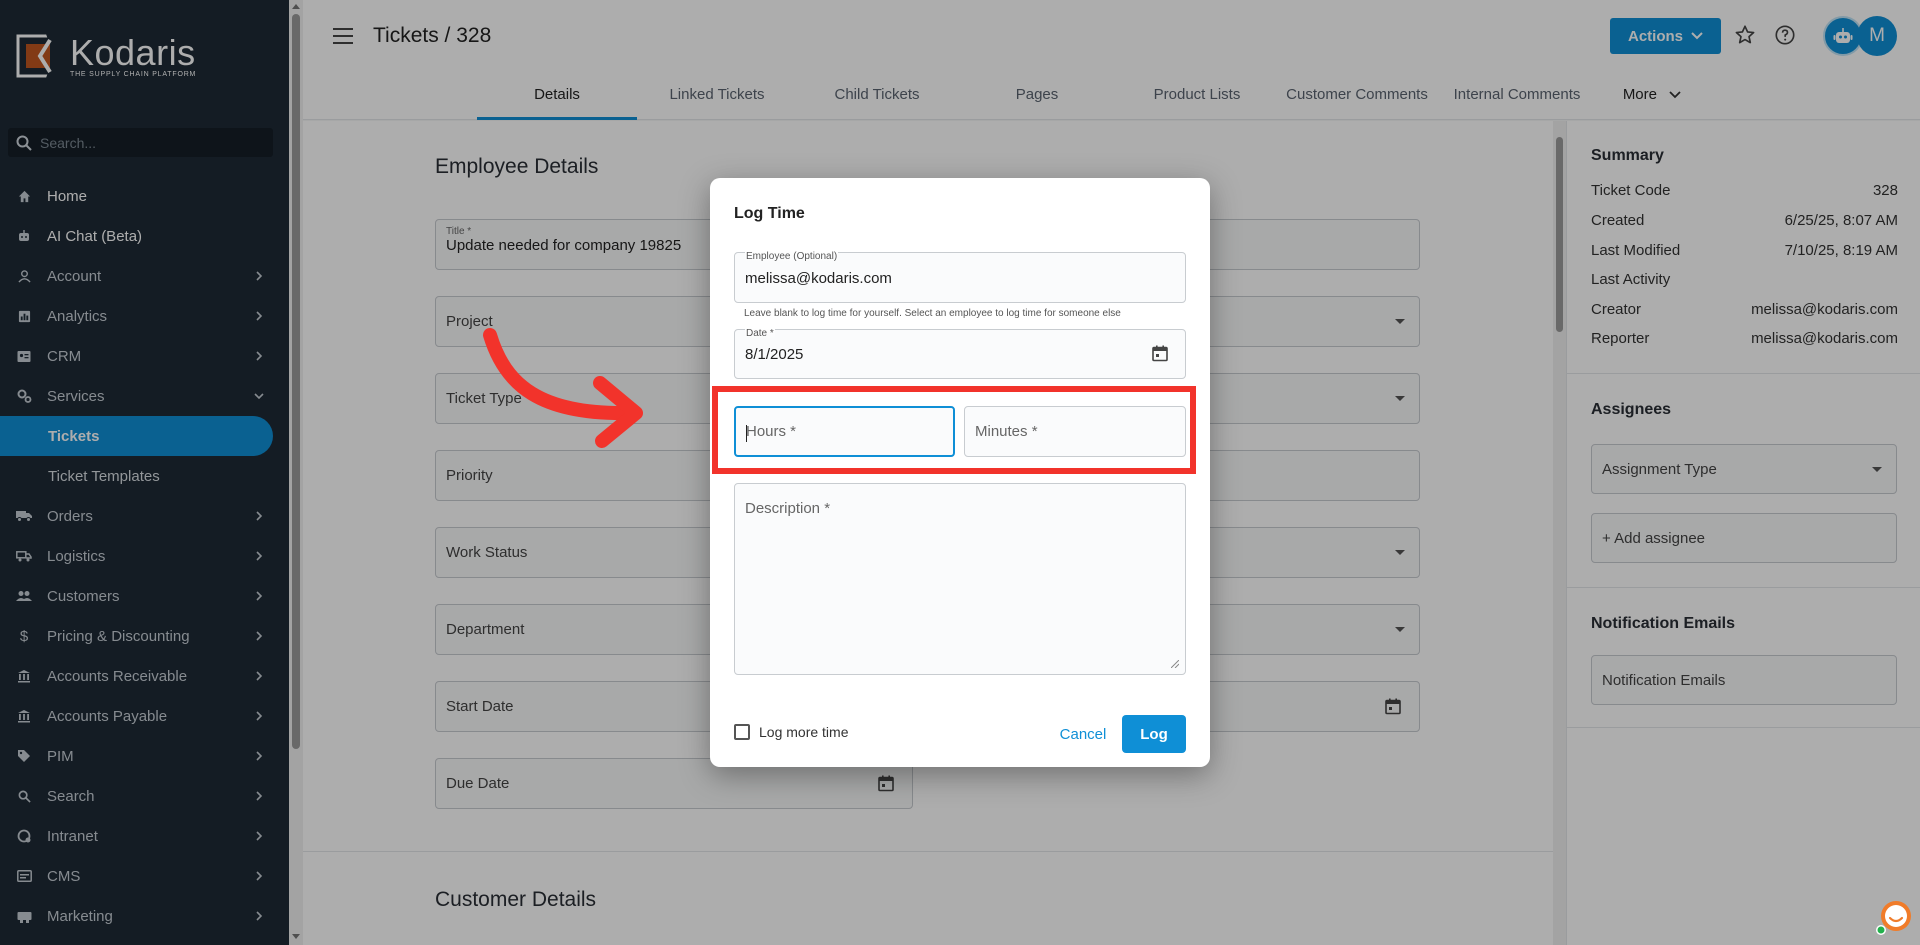 Image resolution: width=1920 pixels, height=945 pixels. What do you see at coordinates (804, 732) in the screenshot?
I see `log-more-time-label: Log more time` at bounding box center [804, 732].